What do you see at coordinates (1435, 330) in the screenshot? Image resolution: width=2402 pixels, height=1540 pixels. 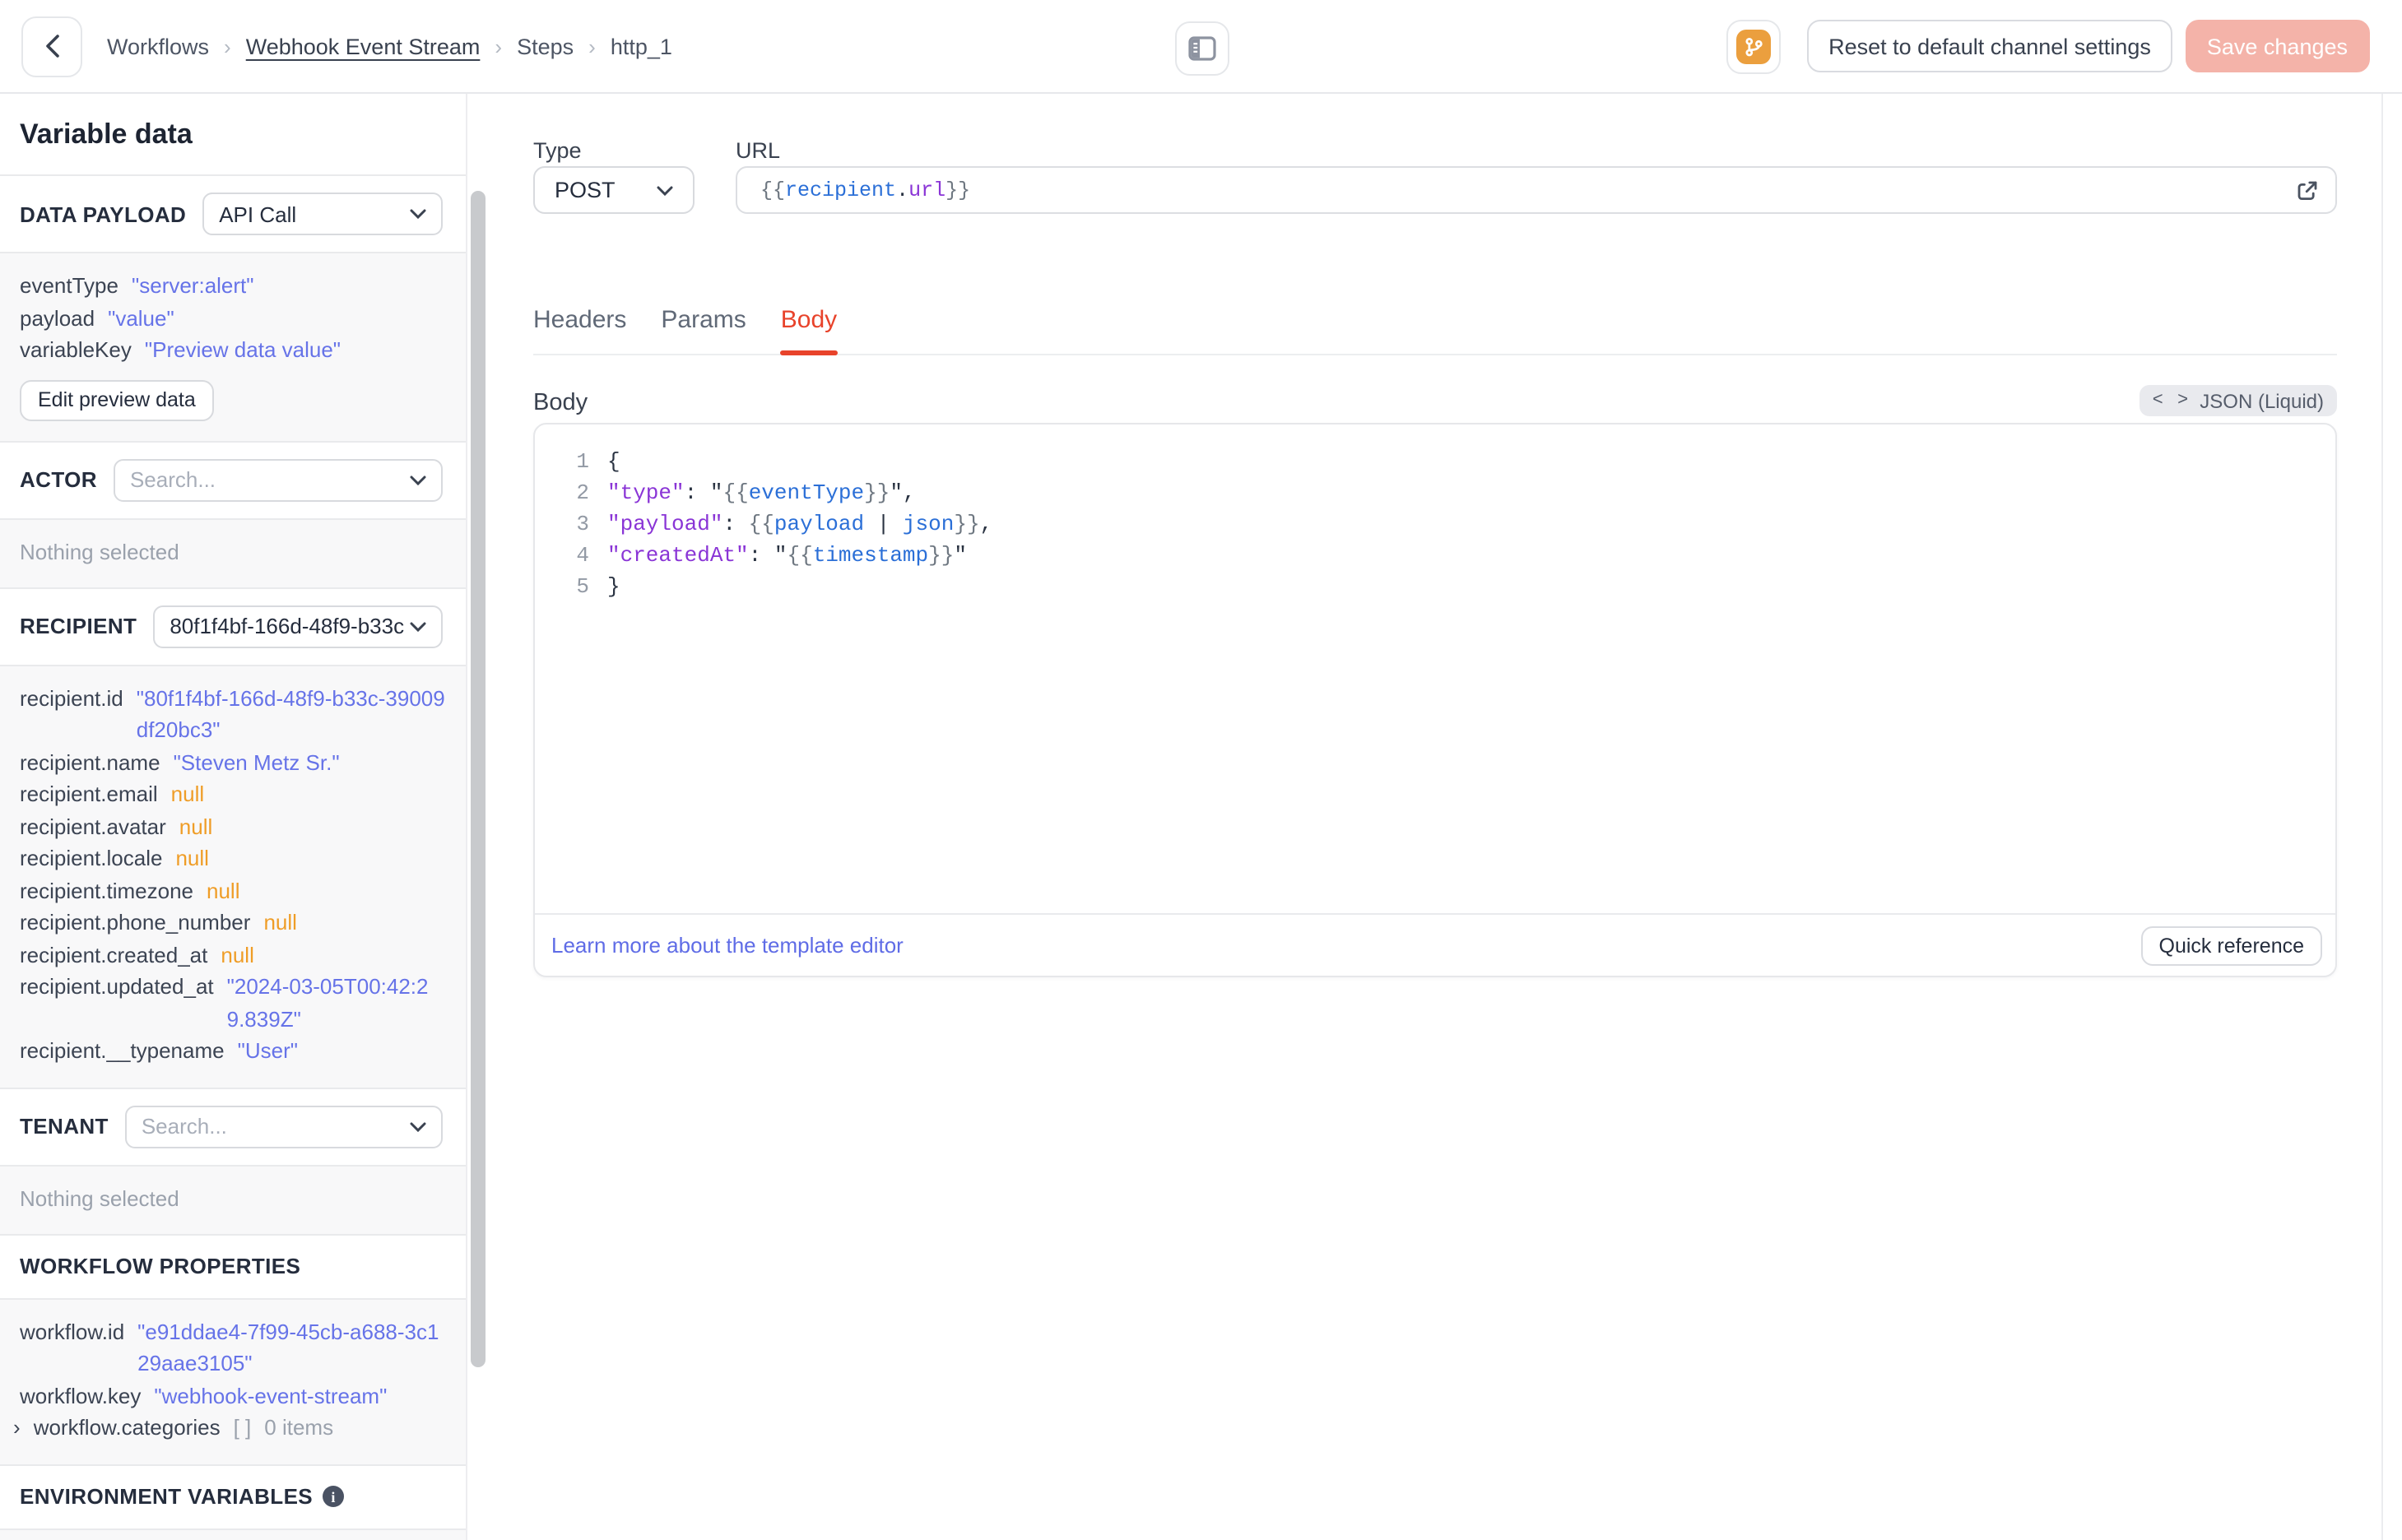 I see `request-tabs: Headers Params Body` at bounding box center [1435, 330].